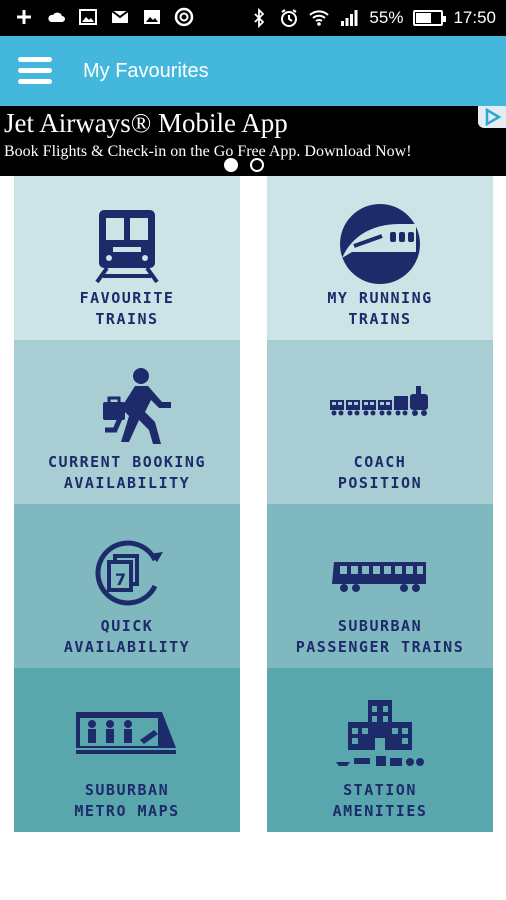 Image resolution: width=506 pixels, height=900 pixels. I want to click on svg-text: 7, so click(120, 579).